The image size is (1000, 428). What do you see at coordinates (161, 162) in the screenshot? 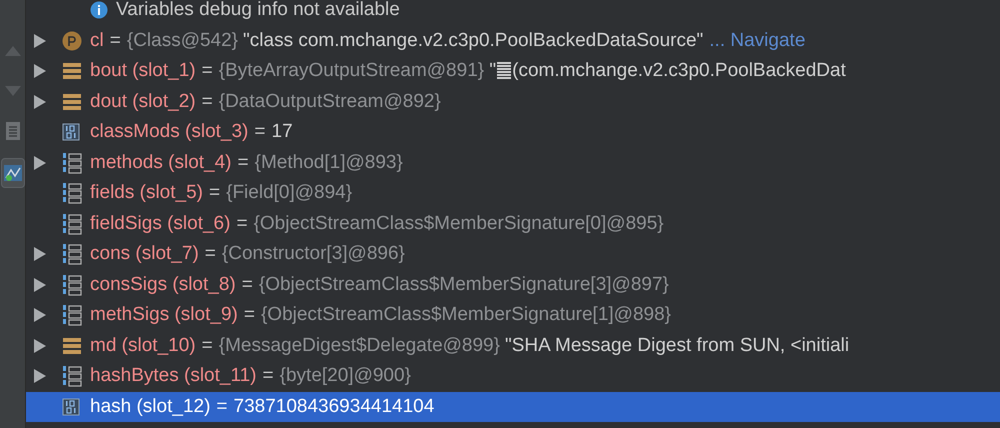
I see `variable-name: methods (slot_4)` at bounding box center [161, 162].